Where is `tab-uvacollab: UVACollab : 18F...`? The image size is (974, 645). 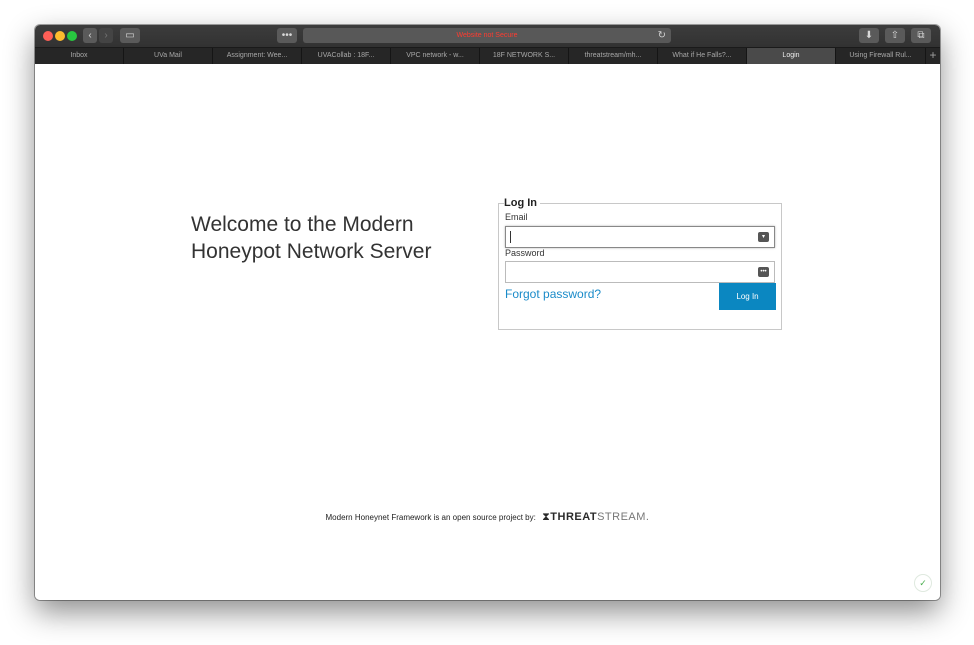
tab-uvacollab: UVACollab : 18F... is located at coordinates (346, 56).